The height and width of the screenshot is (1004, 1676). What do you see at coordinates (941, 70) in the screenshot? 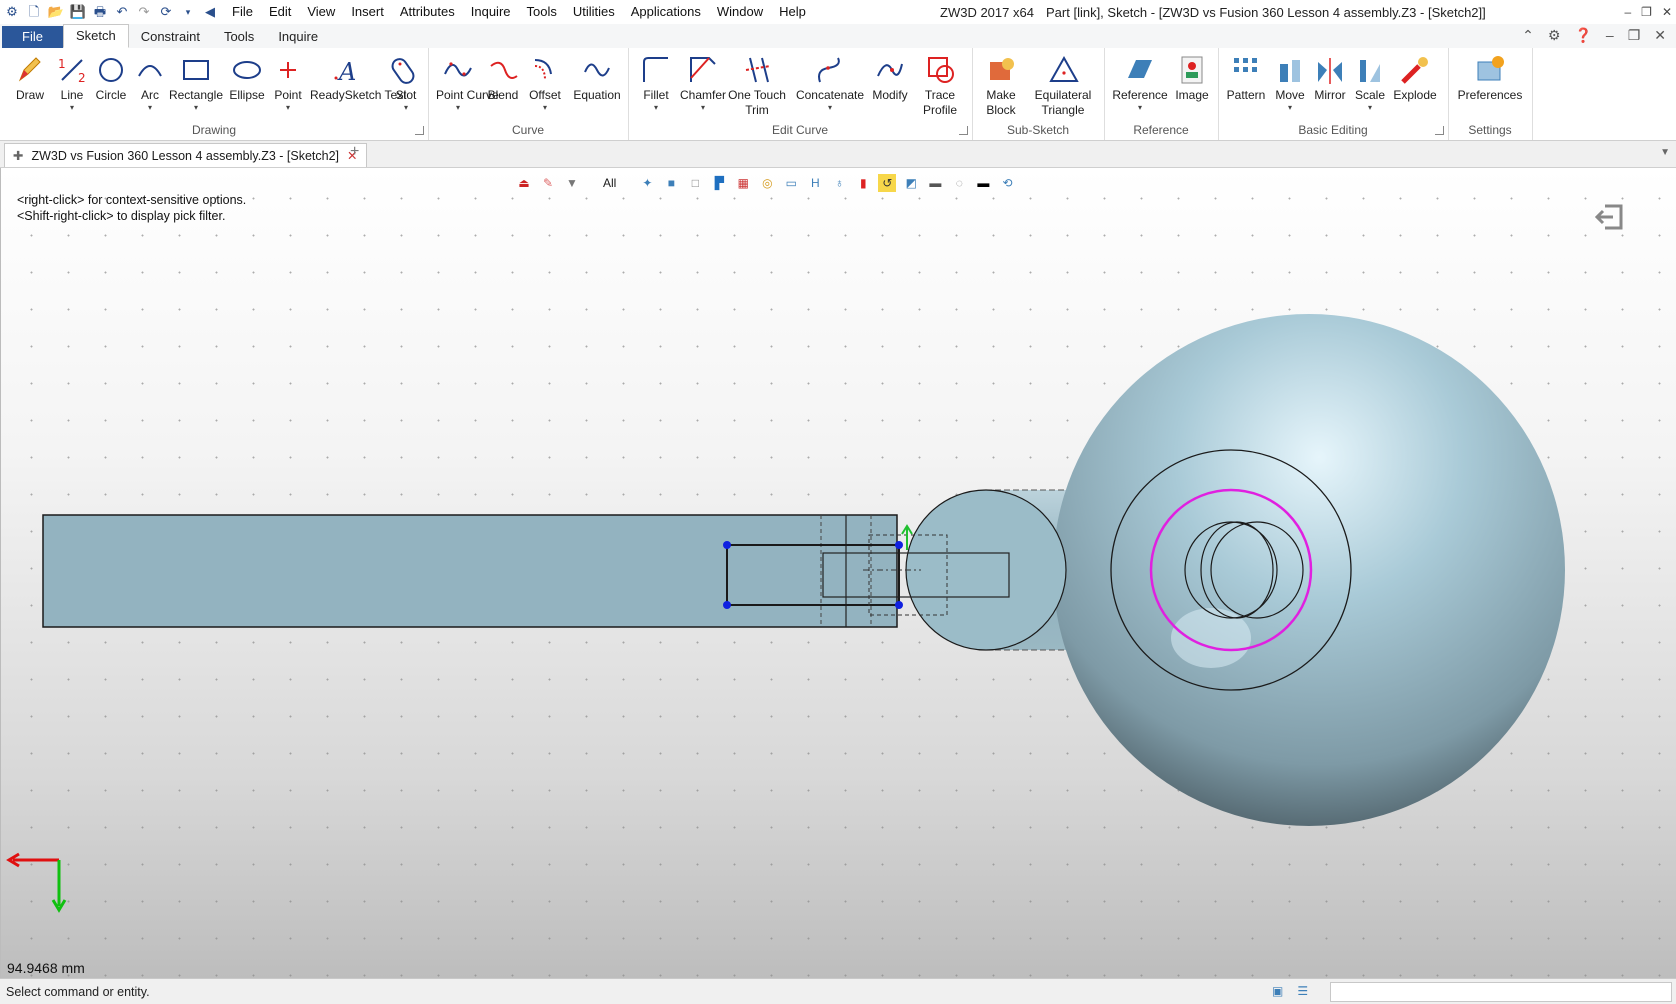
I see `trace-profile-icon` at bounding box center [941, 70].